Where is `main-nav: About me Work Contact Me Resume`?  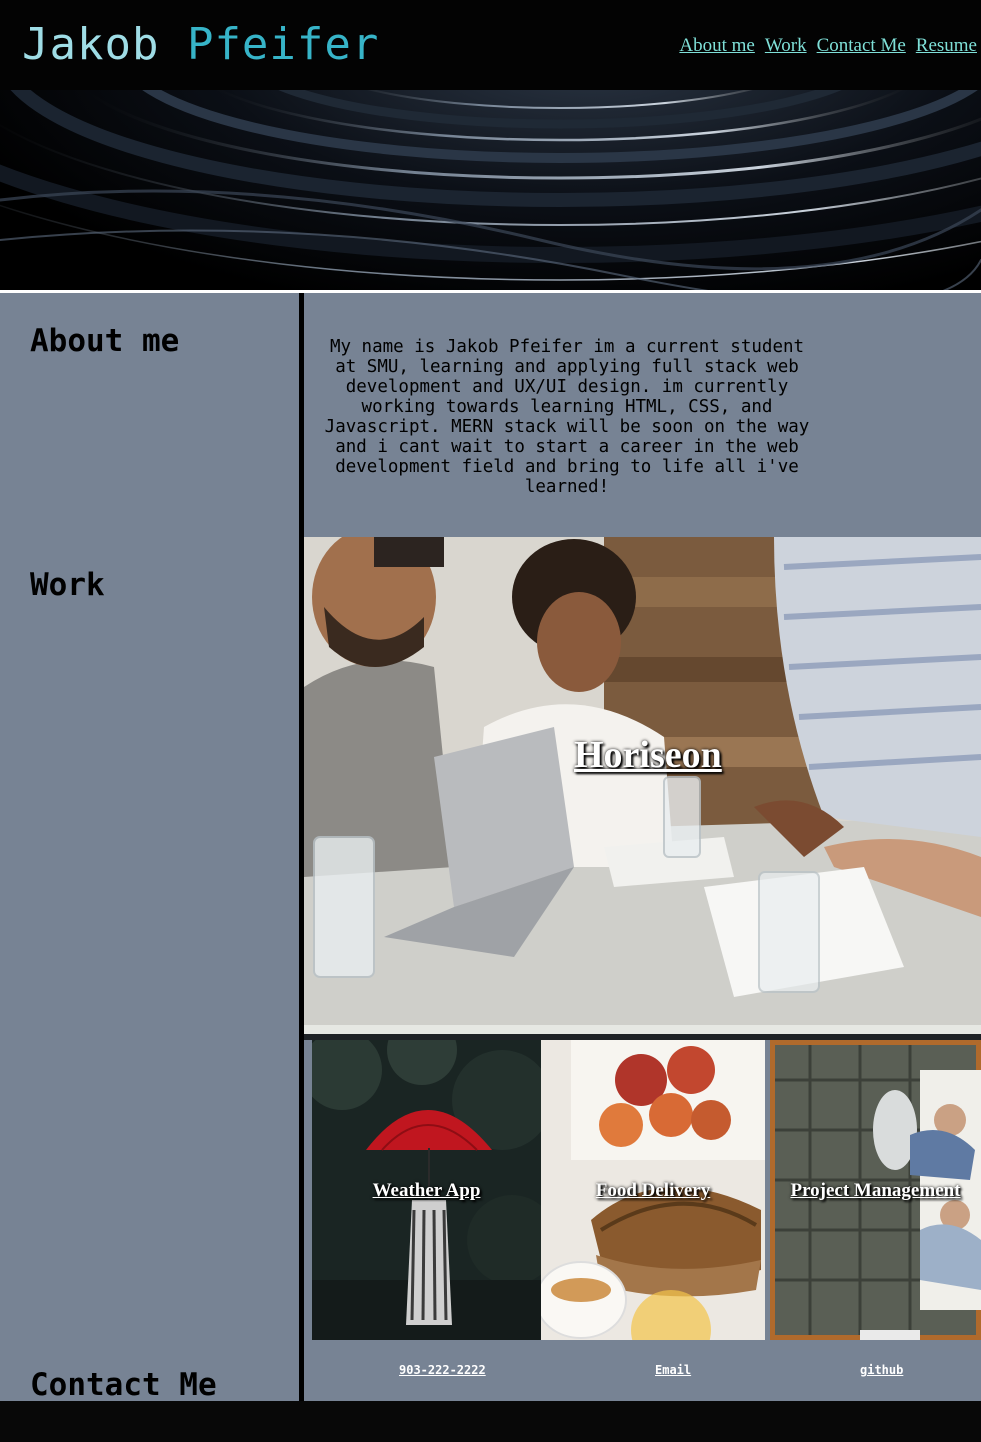 main-nav: About me Work Contact Me Resume is located at coordinates (828, 46).